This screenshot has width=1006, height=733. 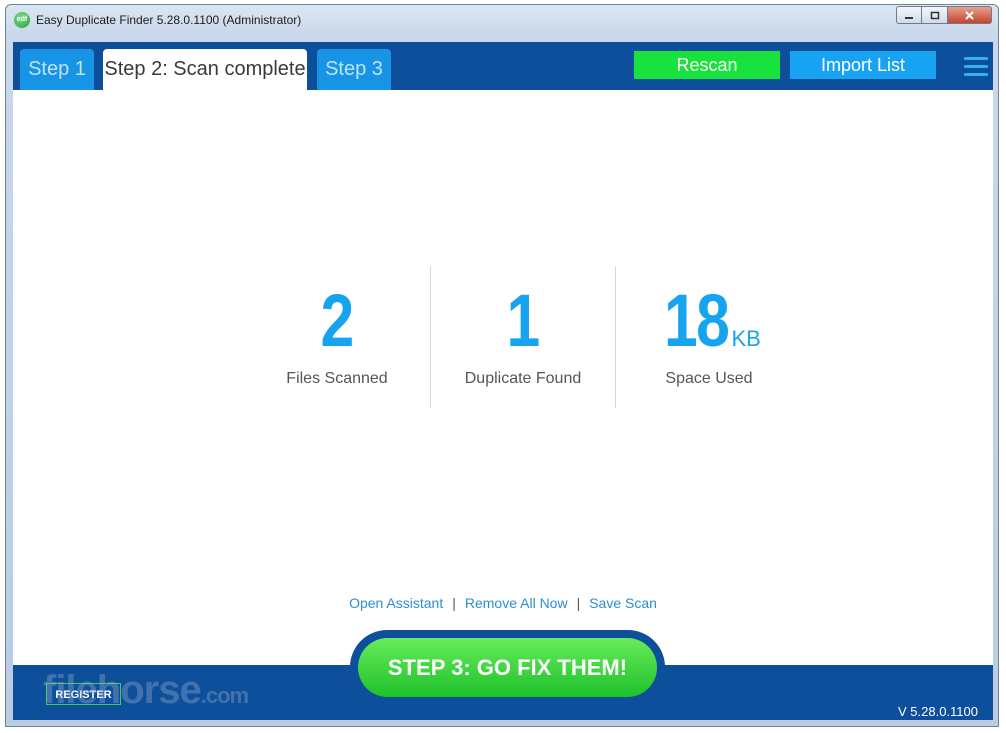 I want to click on space-used-unit: KB, so click(x=746, y=338).